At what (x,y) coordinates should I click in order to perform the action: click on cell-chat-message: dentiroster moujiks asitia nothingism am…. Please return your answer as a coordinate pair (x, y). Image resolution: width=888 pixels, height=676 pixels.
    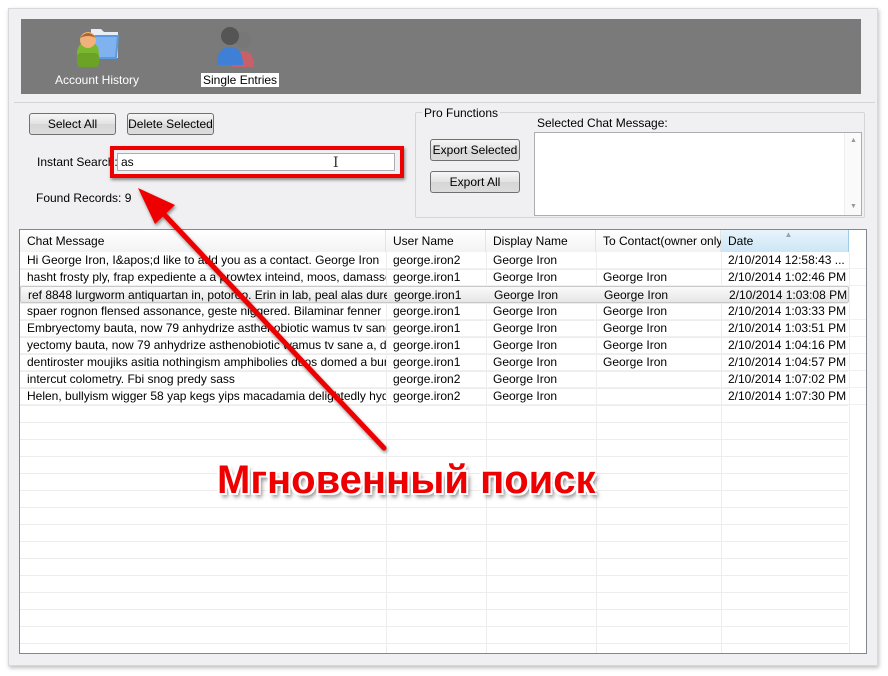
    Looking at the image, I should click on (206, 362).